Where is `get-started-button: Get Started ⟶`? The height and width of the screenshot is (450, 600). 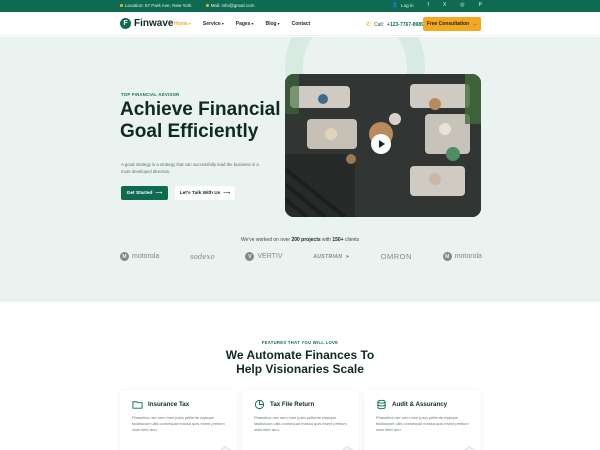 get-started-button: Get Started ⟶ is located at coordinates (144, 193).